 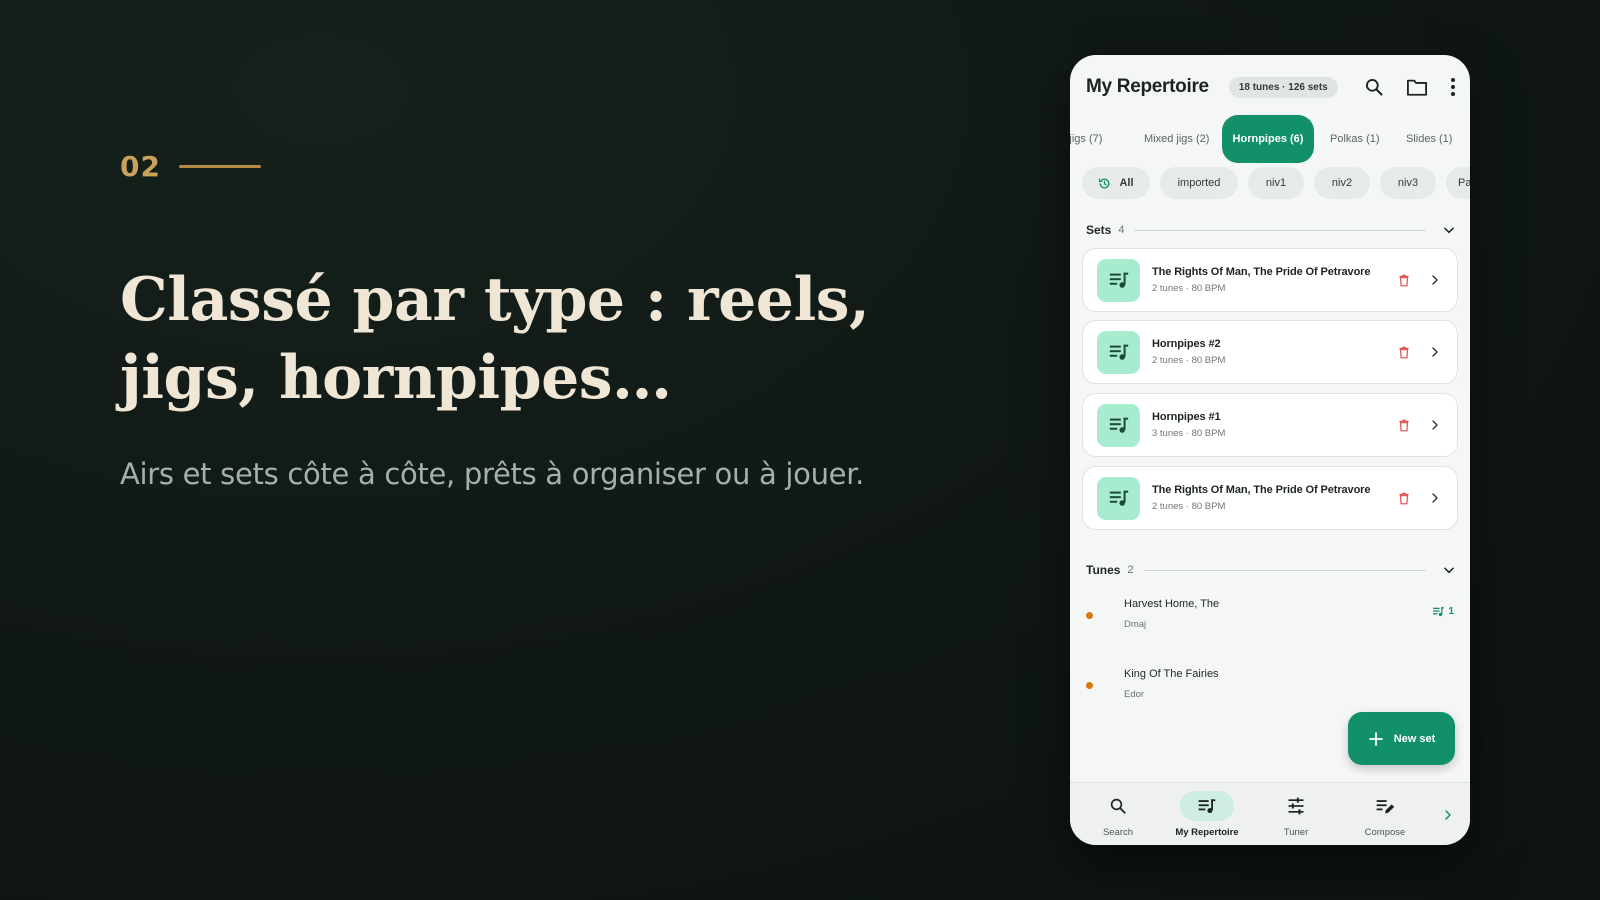 I want to click on top-app-bar: My Repertoire 18 tunes · 126 sets, so click(x=1270, y=87).